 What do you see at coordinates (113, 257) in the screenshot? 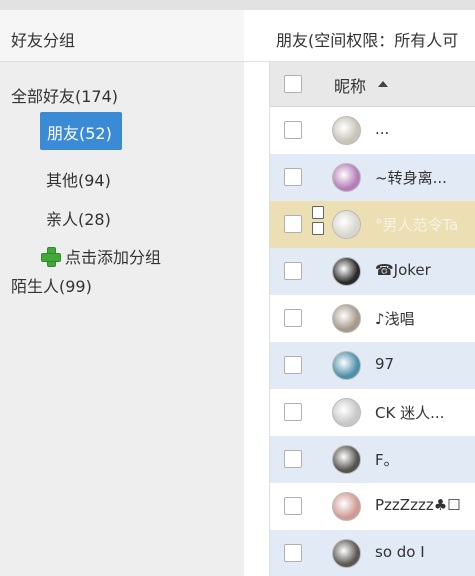
I see `add-group-label: 点击添加分组` at bounding box center [113, 257].